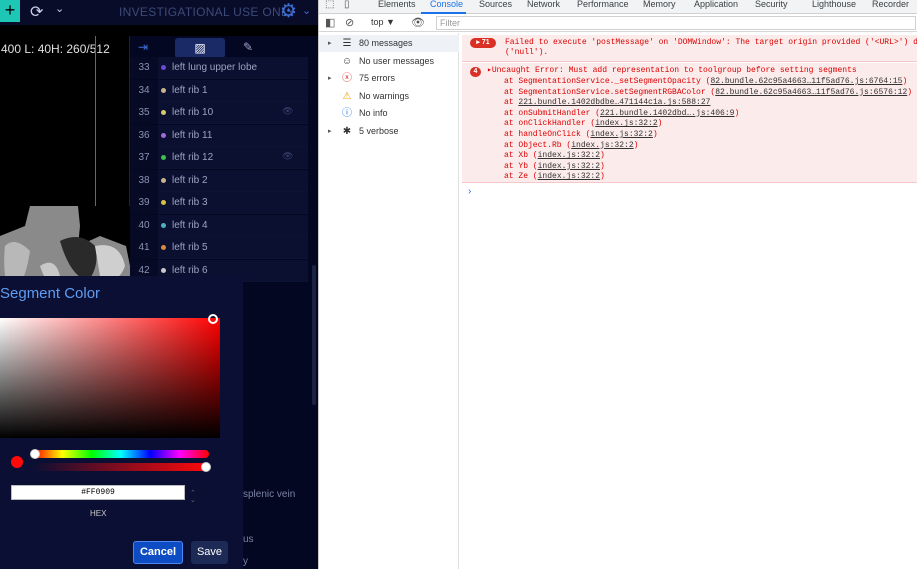 This screenshot has height=569, width=917. Describe the element at coordinates (193, 497) in the screenshot. I see `format-toggle-icon: ⌃ ⌄` at that location.